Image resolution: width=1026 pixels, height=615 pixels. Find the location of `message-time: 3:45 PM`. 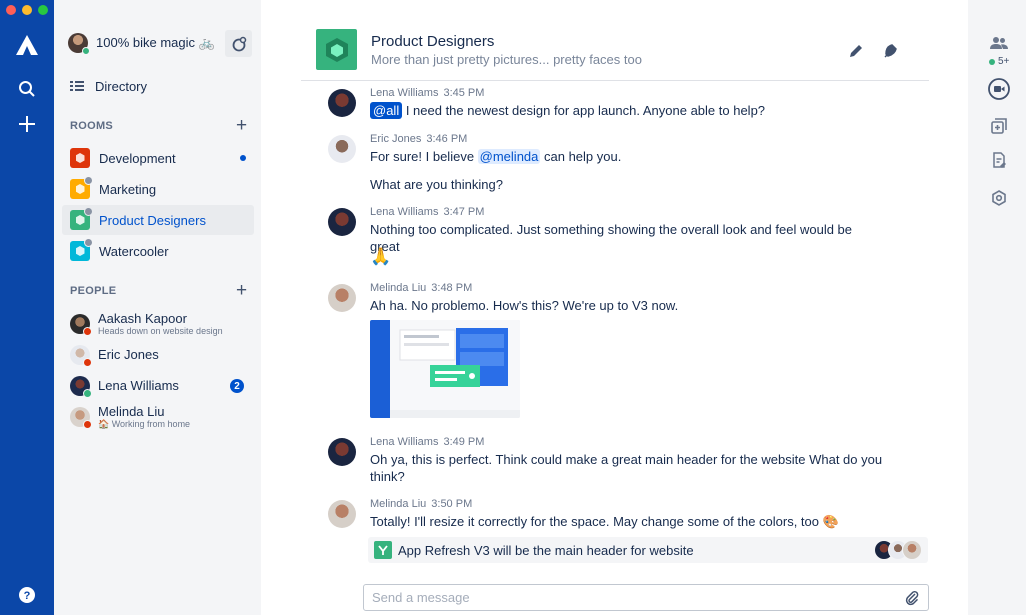

message-time: 3:45 PM is located at coordinates (464, 93).